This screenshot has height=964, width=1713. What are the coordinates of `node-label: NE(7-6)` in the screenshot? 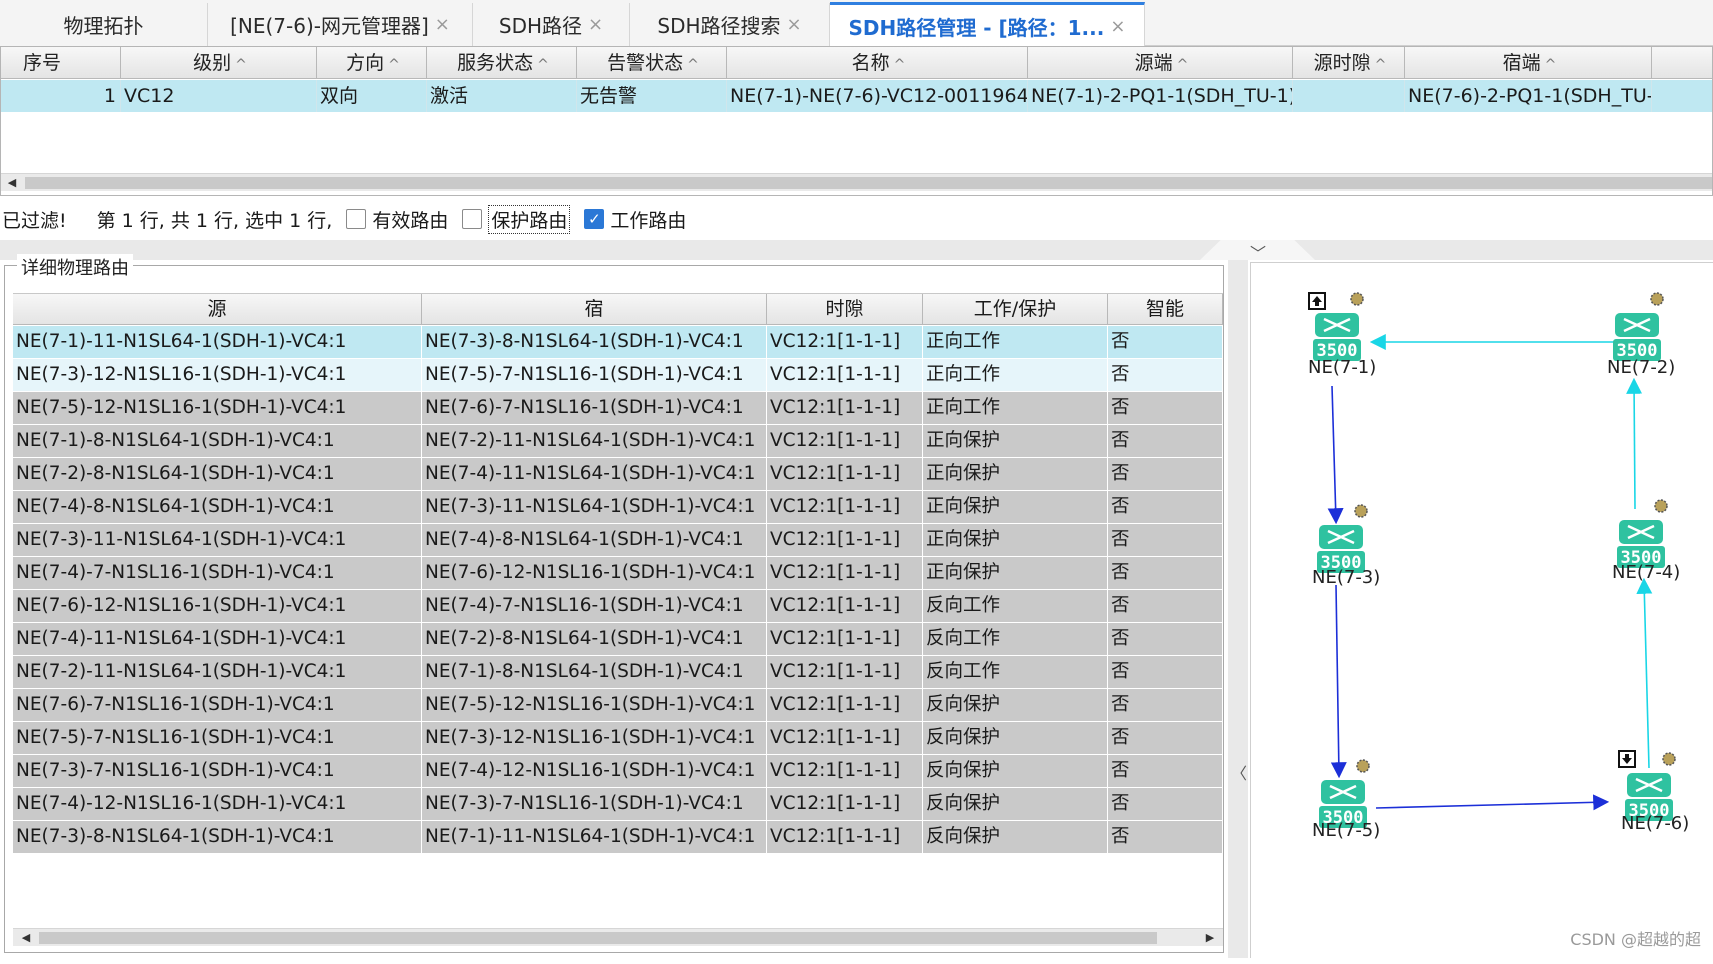 It's located at (1655, 823).